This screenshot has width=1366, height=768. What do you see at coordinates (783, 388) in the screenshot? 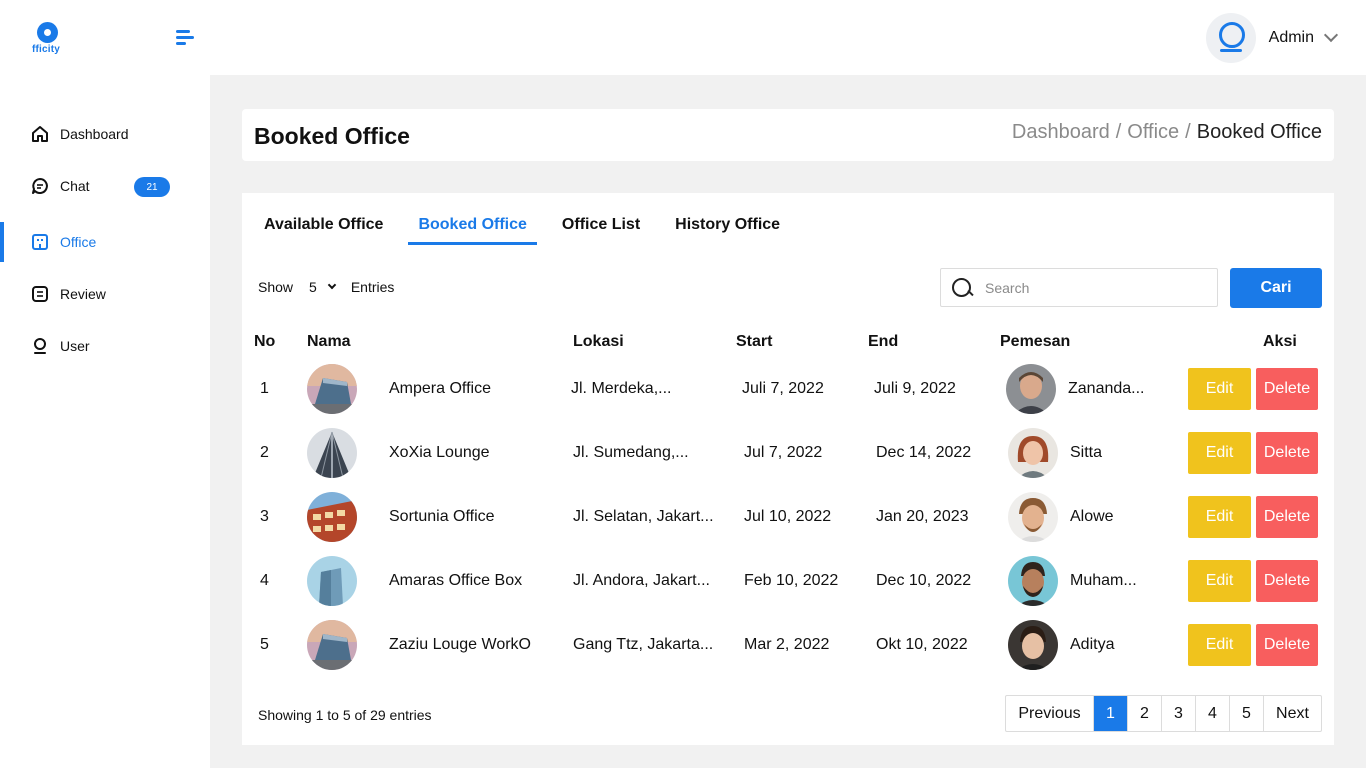
I see `start-date: Juli 7, 2022` at bounding box center [783, 388].